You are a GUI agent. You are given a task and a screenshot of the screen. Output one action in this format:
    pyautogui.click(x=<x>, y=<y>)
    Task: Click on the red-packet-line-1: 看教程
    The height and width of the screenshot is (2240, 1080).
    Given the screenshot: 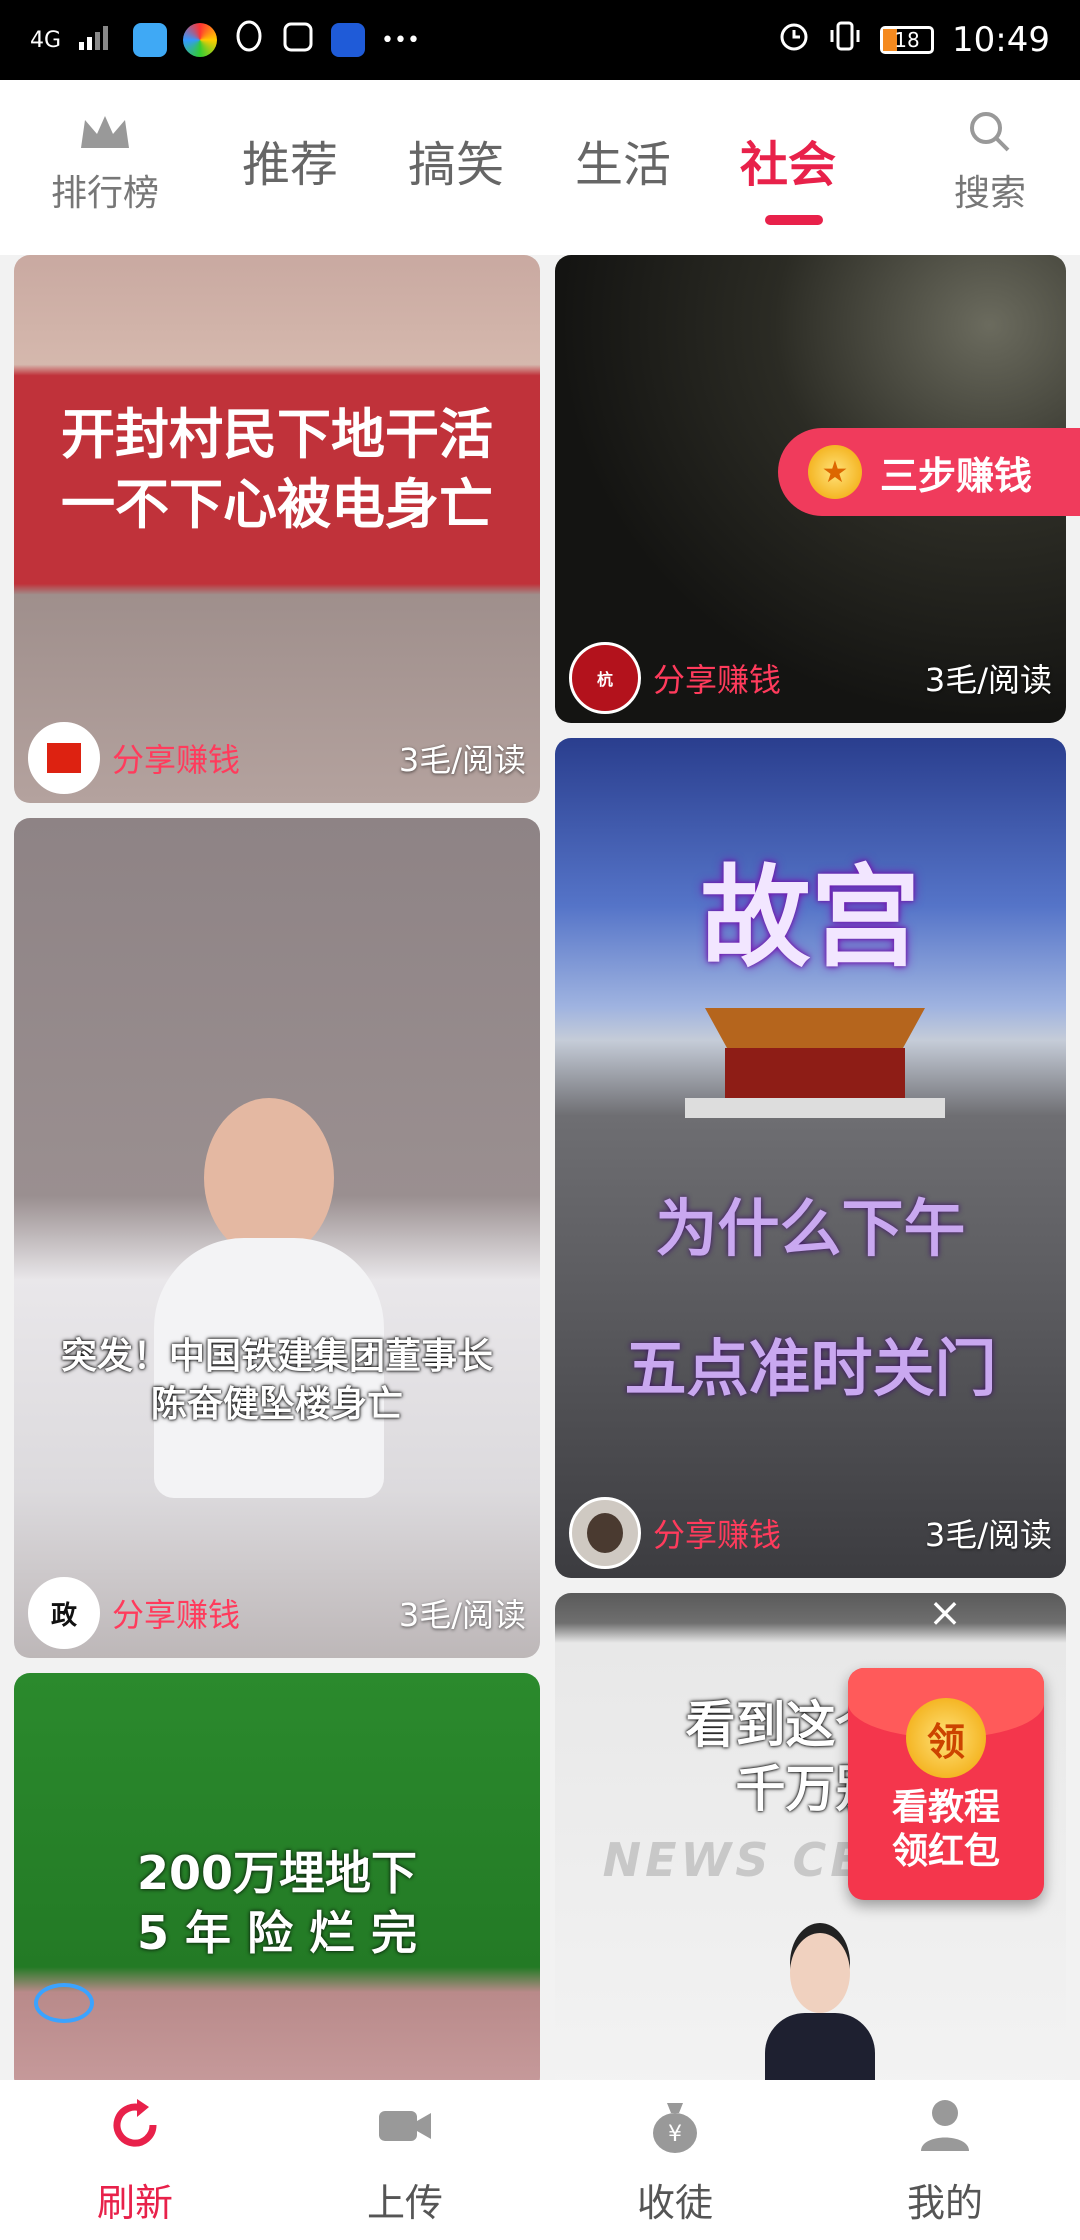 What is the action you would take?
    pyautogui.click(x=945, y=1807)
    